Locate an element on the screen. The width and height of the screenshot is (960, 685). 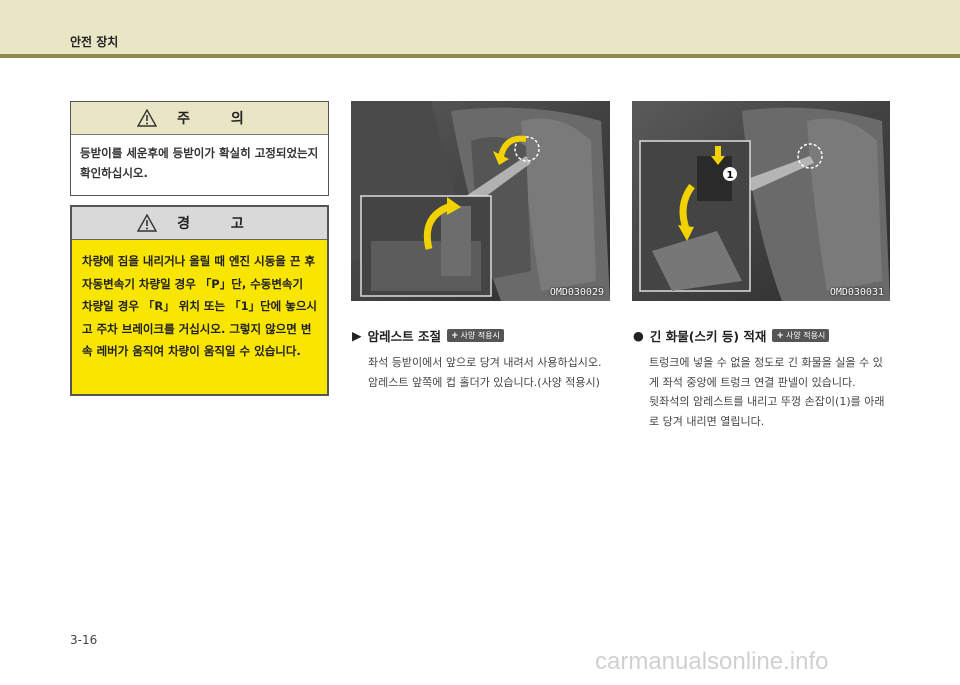
paragraph: 좌석 등받이에서 앞으로 당겨 내려서 사용하십시오. is located at coordinates (485, 362).